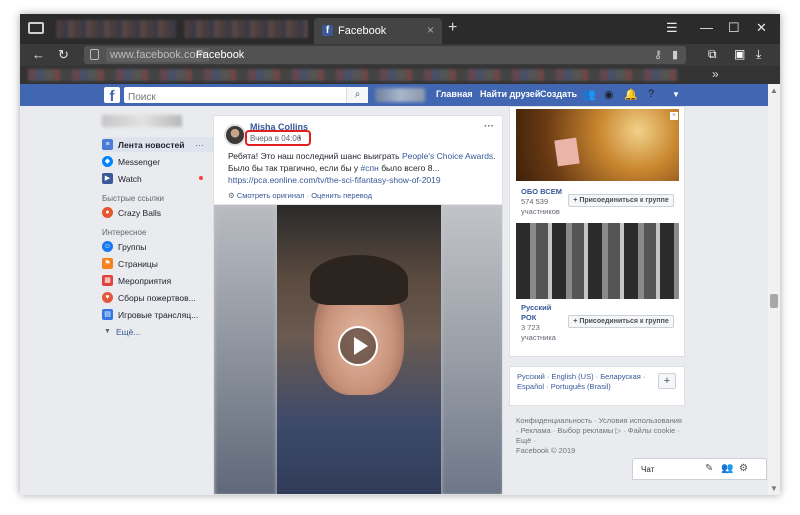  Describe the element at coordinates (699, 469) in the screenshot. I see `chat-bar: Чат ✎ 👥 ⚙` at that location.